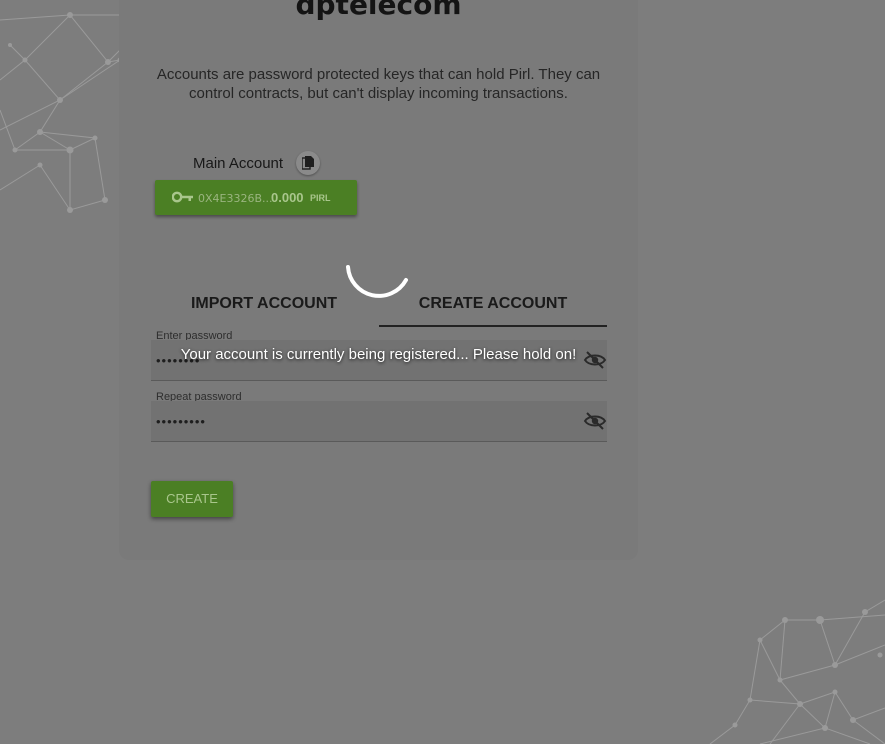 Image resolution: width=885 pixels, height=744 pixels. Describe the element at coordinates (182, 197) in the screenshot. I see `key-icon` at that location.